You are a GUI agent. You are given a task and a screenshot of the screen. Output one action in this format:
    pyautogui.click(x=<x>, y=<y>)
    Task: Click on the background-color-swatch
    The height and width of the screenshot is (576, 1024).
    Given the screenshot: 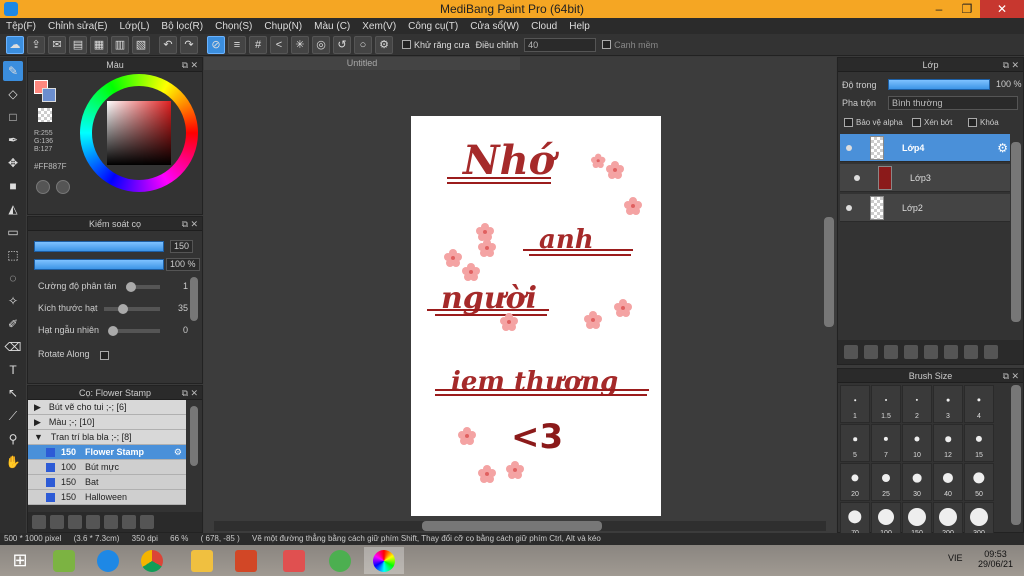 What is the action you would take?
    pyautogui.click(x=49, y=95)
    